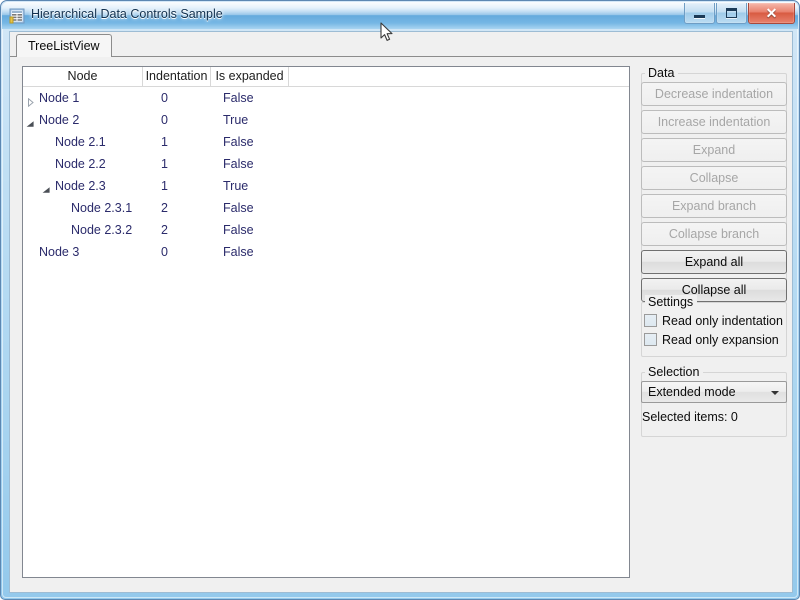 The height and width of the screenshot is (600, 800). I want to click on tab-strip: TreeListView, so click(401, 44).